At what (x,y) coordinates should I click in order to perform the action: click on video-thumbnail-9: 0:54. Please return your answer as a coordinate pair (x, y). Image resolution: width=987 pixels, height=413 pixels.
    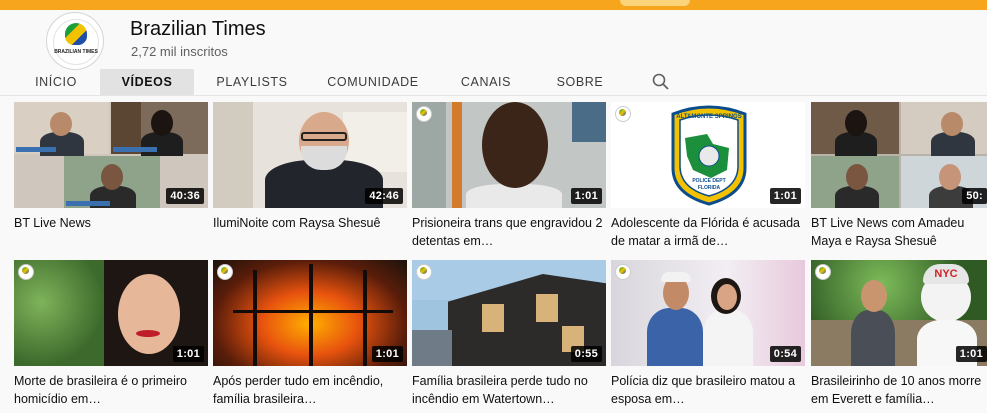
    Looking at the image, I should click on (708, 313).